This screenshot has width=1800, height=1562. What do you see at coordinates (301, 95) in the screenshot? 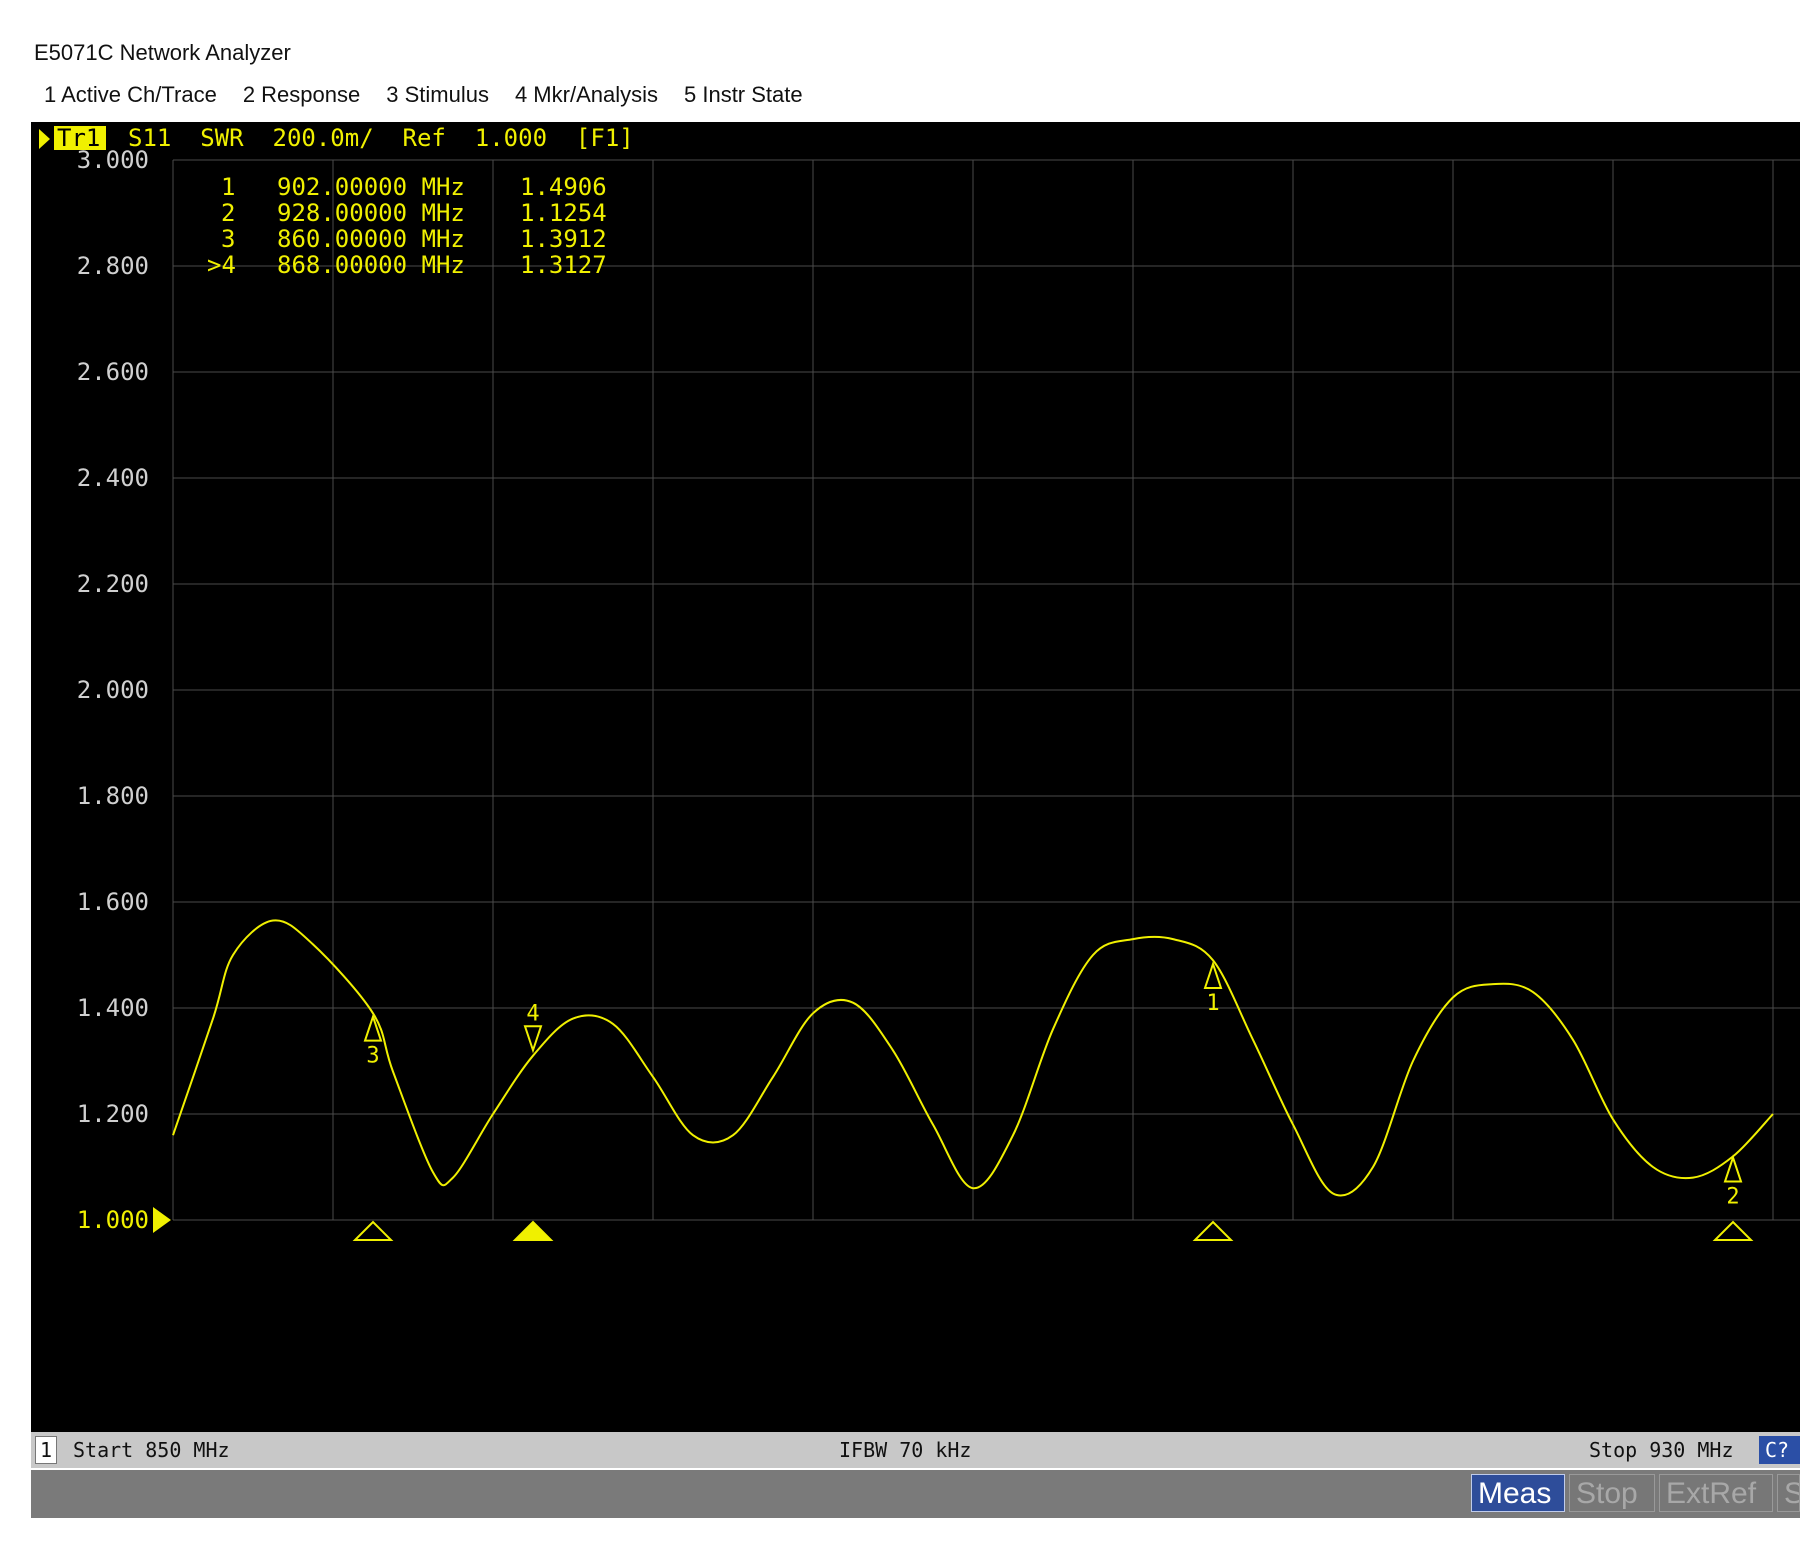
I see `menu-response: 2 Response` at bounding box center [301, 95].